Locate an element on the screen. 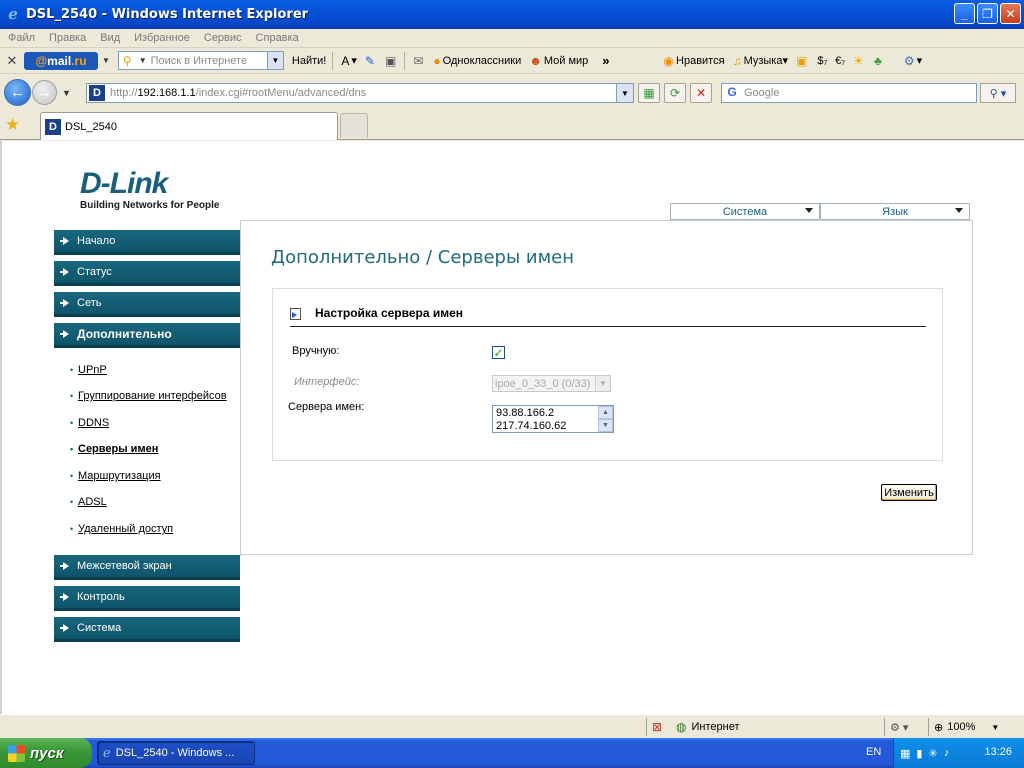 The image size is (1024, 768). music-link: ♫ Музыка ▾ is located at coordinates (760, 61).